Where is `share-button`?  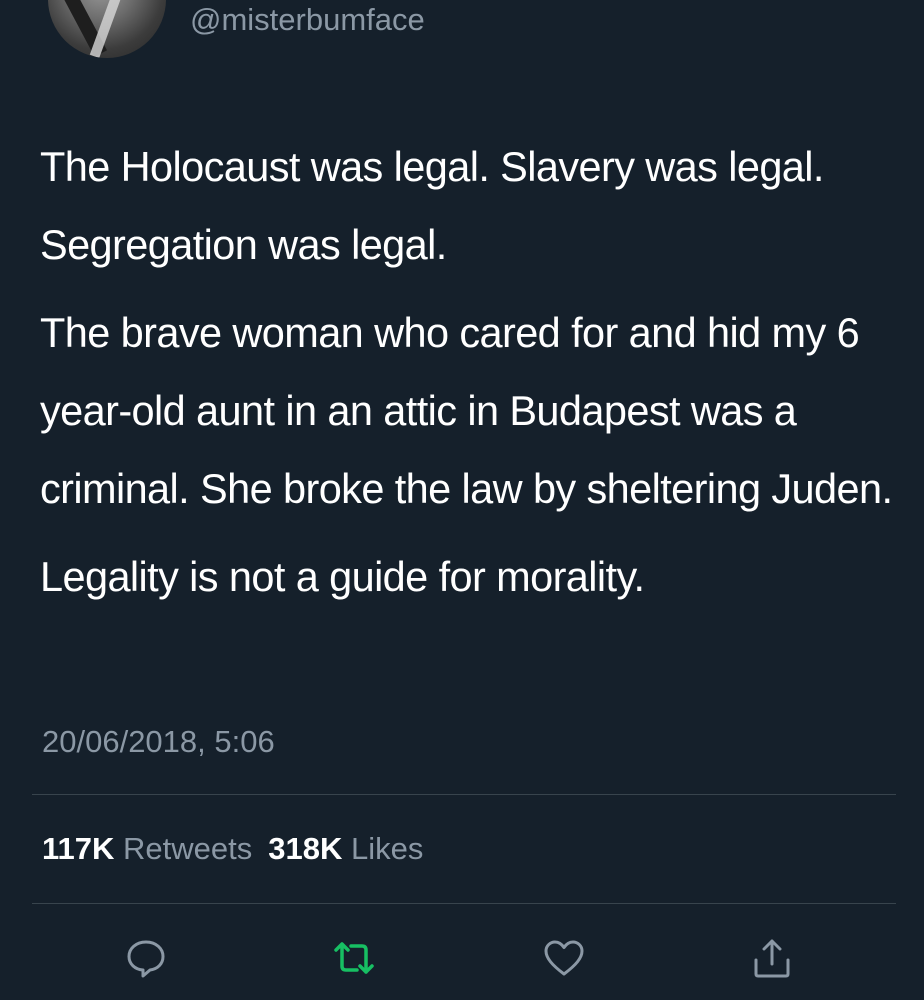
share-button is located at coordinates (772, 958).